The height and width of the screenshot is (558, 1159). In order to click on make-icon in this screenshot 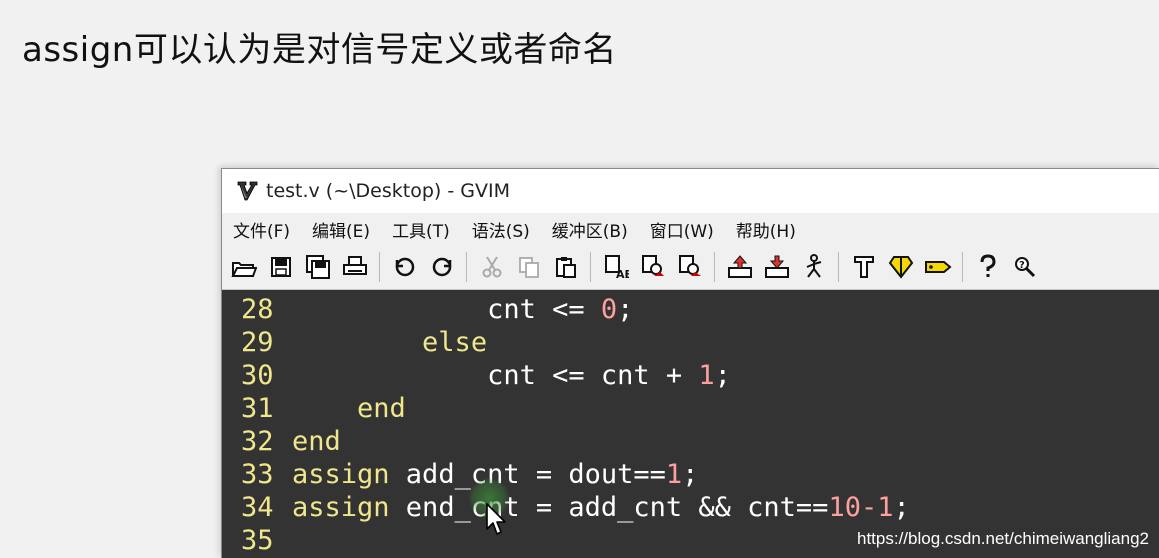, I will do `click(863, 267)`.